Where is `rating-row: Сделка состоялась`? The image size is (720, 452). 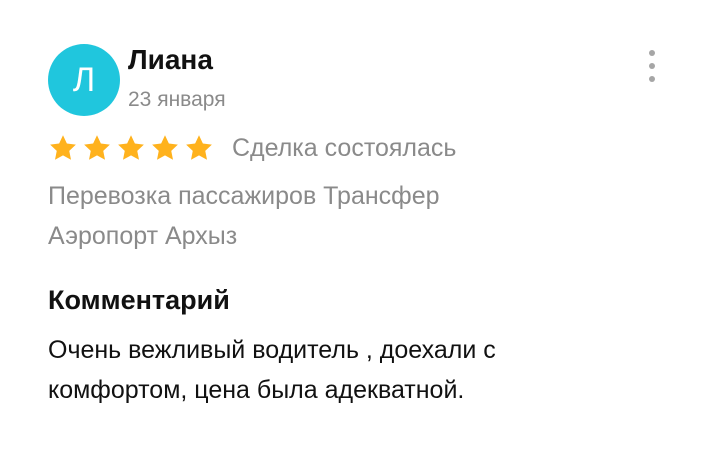
rating-row: Сделка состоялась is located at coordinates (252, 148).